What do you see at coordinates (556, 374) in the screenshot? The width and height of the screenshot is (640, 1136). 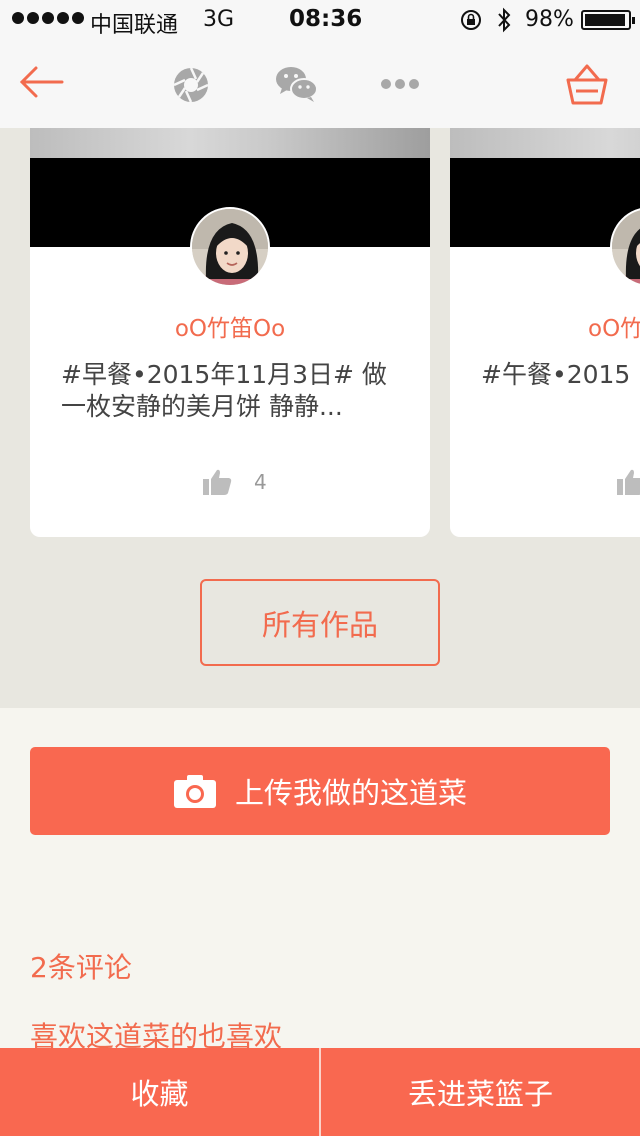 I see `work-description: #午餐•2015` at bounding box center [556, 374].